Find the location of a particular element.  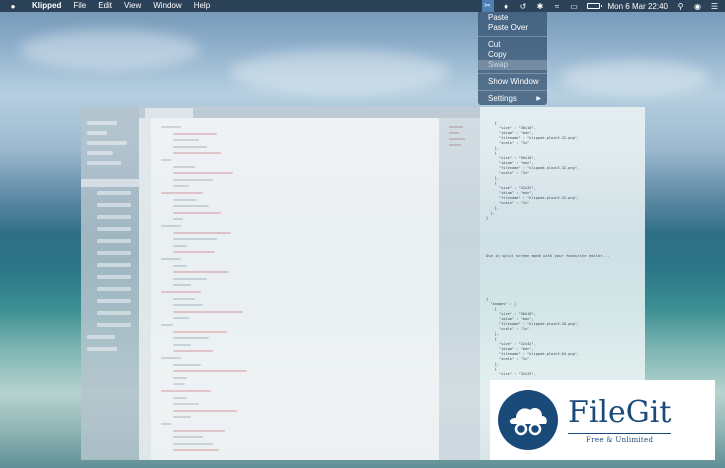

sidebar-row-selected is located at coordinates (110, 183).